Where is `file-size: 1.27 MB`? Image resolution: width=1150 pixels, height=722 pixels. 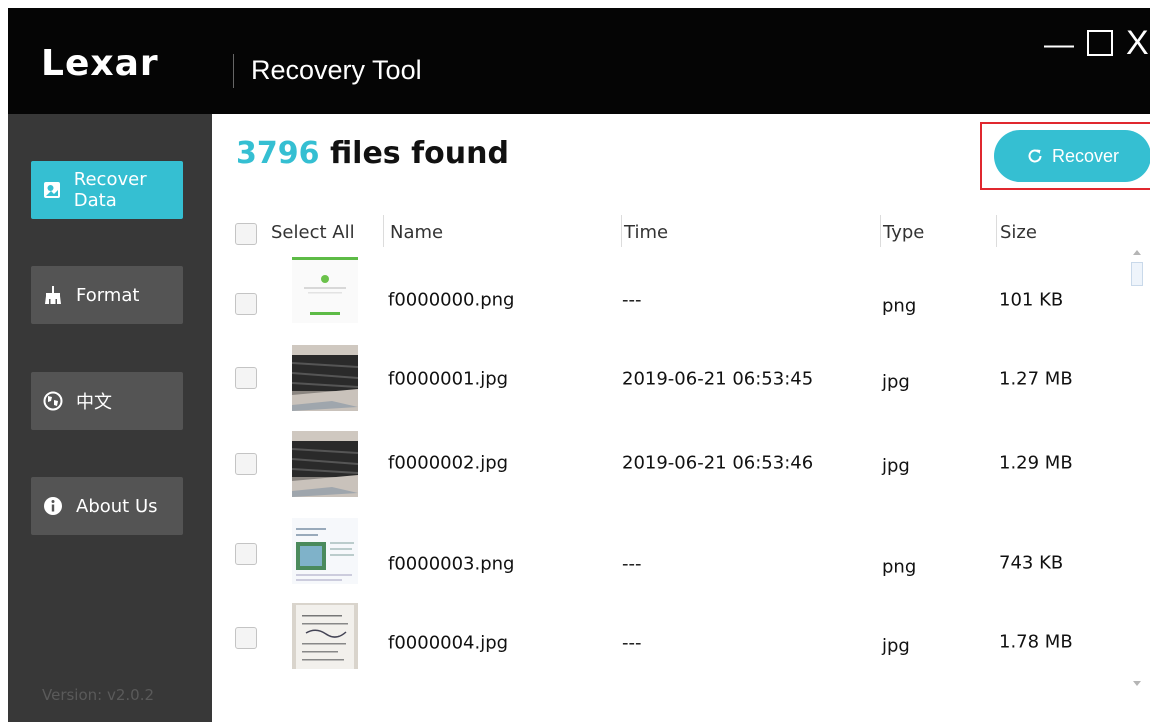
file-size: 1.27 MB is located at coordinates (1036, 379).